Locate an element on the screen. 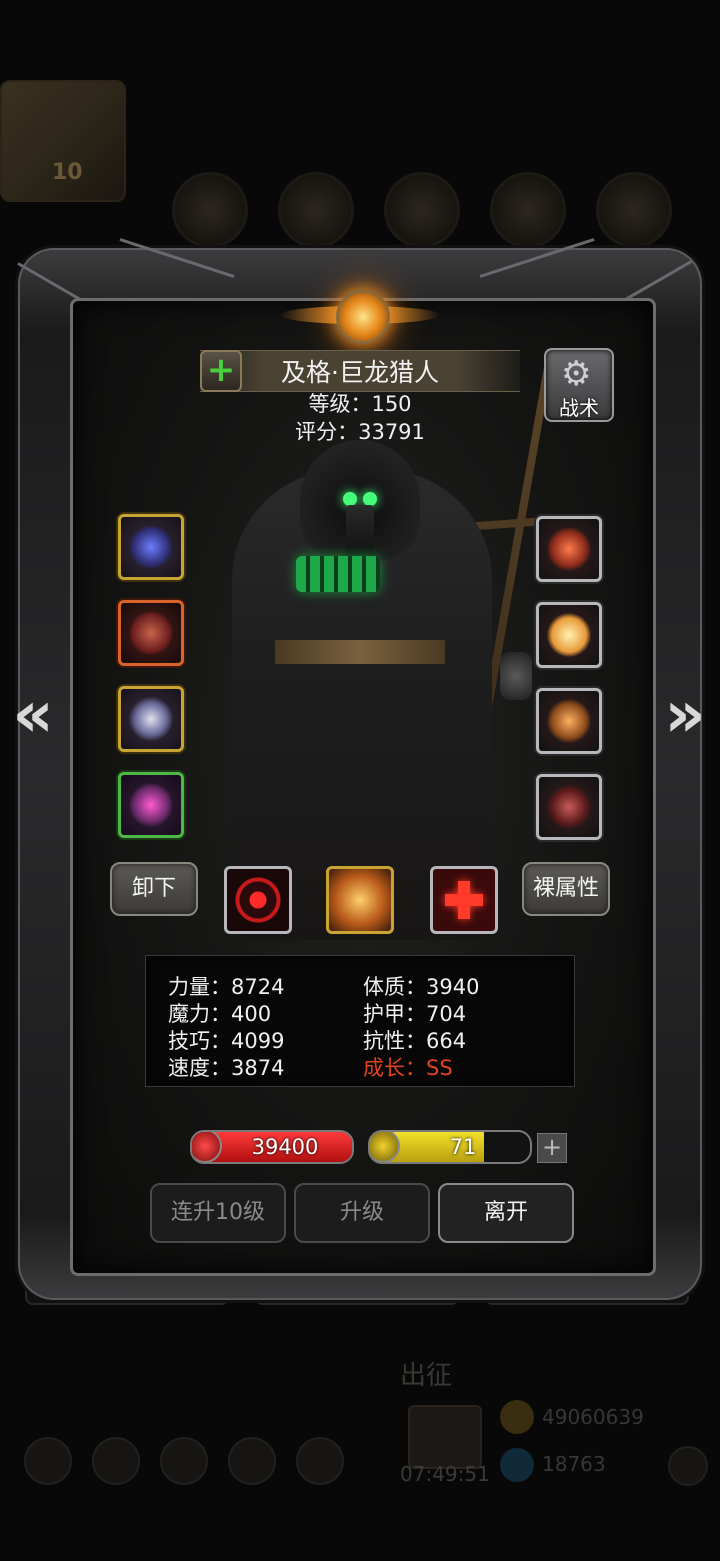 The width and height of the screenshot is (720, 1561). add-energy-button: + is located at coordinates (552, 1148).